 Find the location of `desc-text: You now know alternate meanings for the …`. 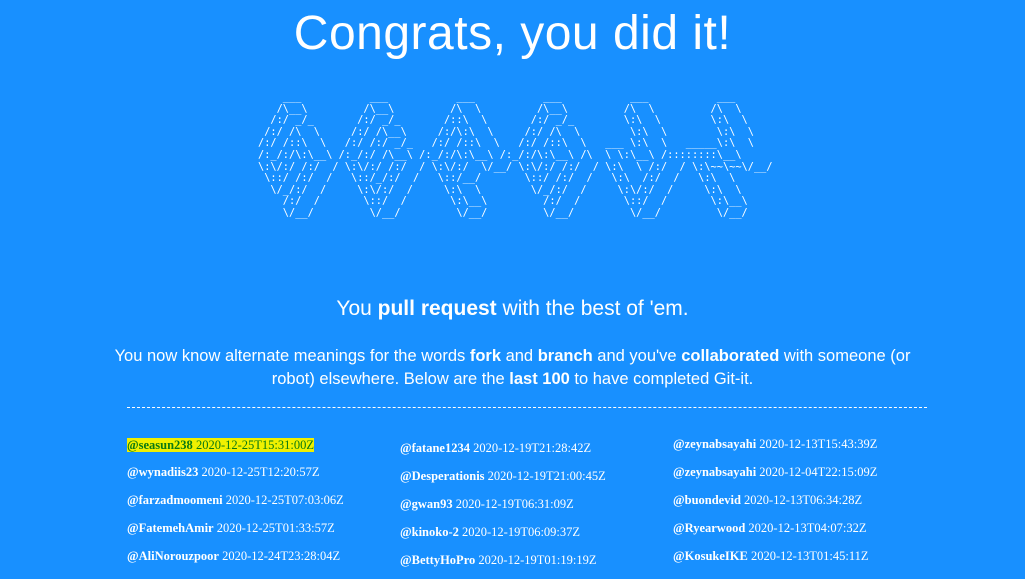

desc-text: You now know alternate meanings for the … is located at coordinates (292, 356).